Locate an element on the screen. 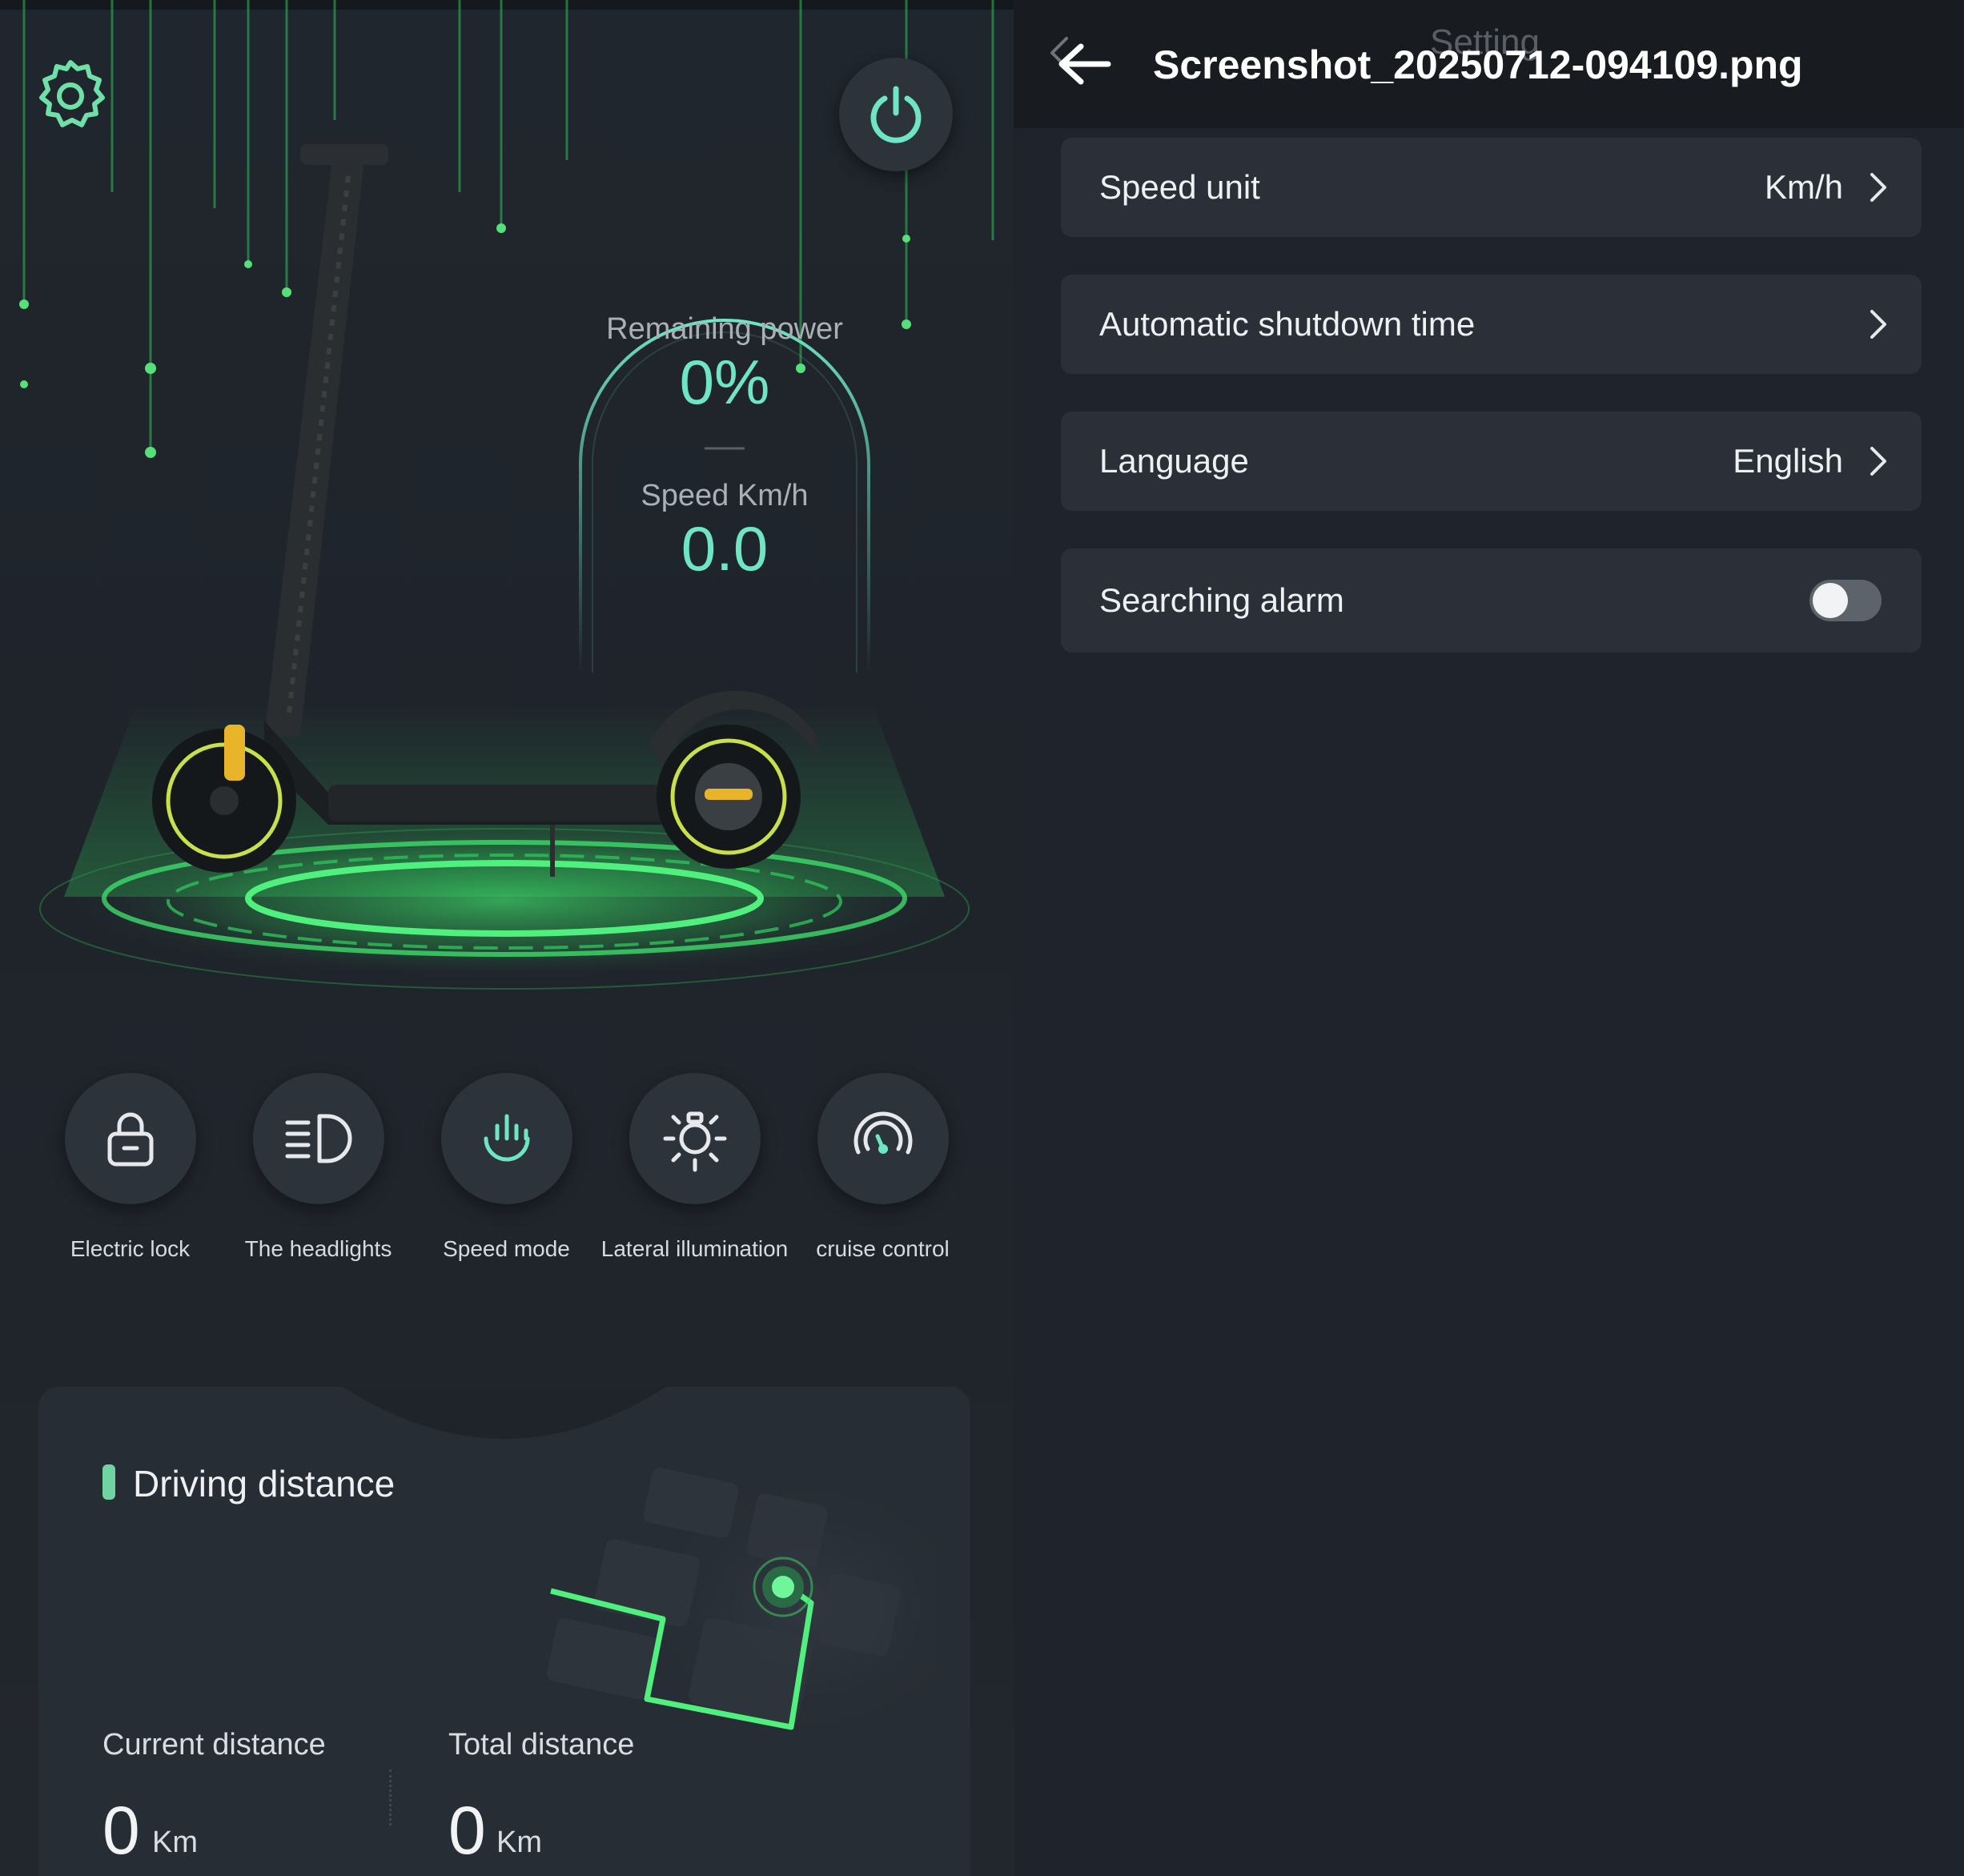 This screenshot has width=1964, height=1876. headlights-label: The headlights is located at coordinates (318, 1248).